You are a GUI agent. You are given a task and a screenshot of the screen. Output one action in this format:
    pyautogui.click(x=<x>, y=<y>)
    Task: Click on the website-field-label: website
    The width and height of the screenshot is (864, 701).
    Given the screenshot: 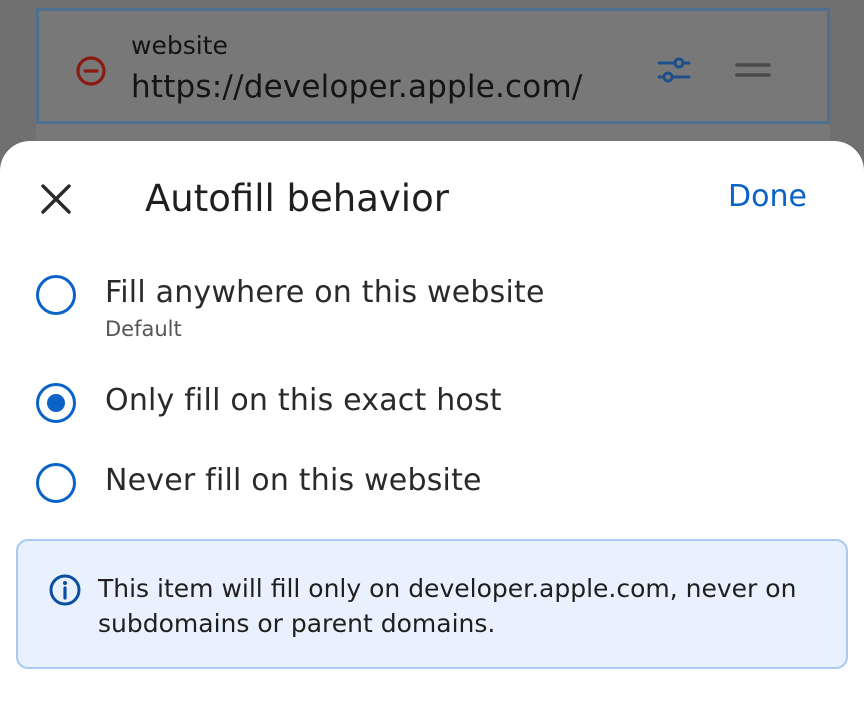 What is the action you would take?
    pyautogui.click(x=179, y=45)
    